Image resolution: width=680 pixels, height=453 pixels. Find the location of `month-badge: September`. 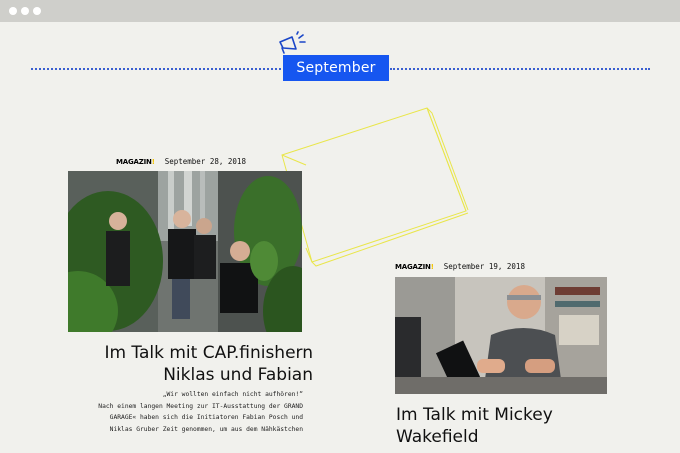

month-badge: September is located at coordinates (336, 68).